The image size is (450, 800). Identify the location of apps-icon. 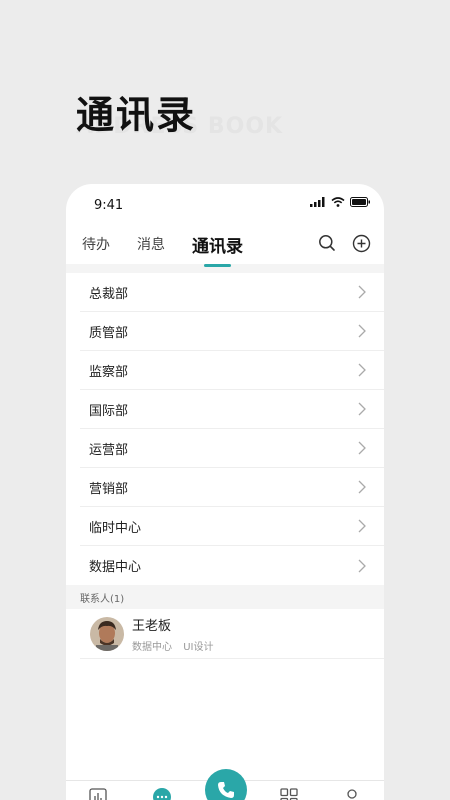
(289, 793).